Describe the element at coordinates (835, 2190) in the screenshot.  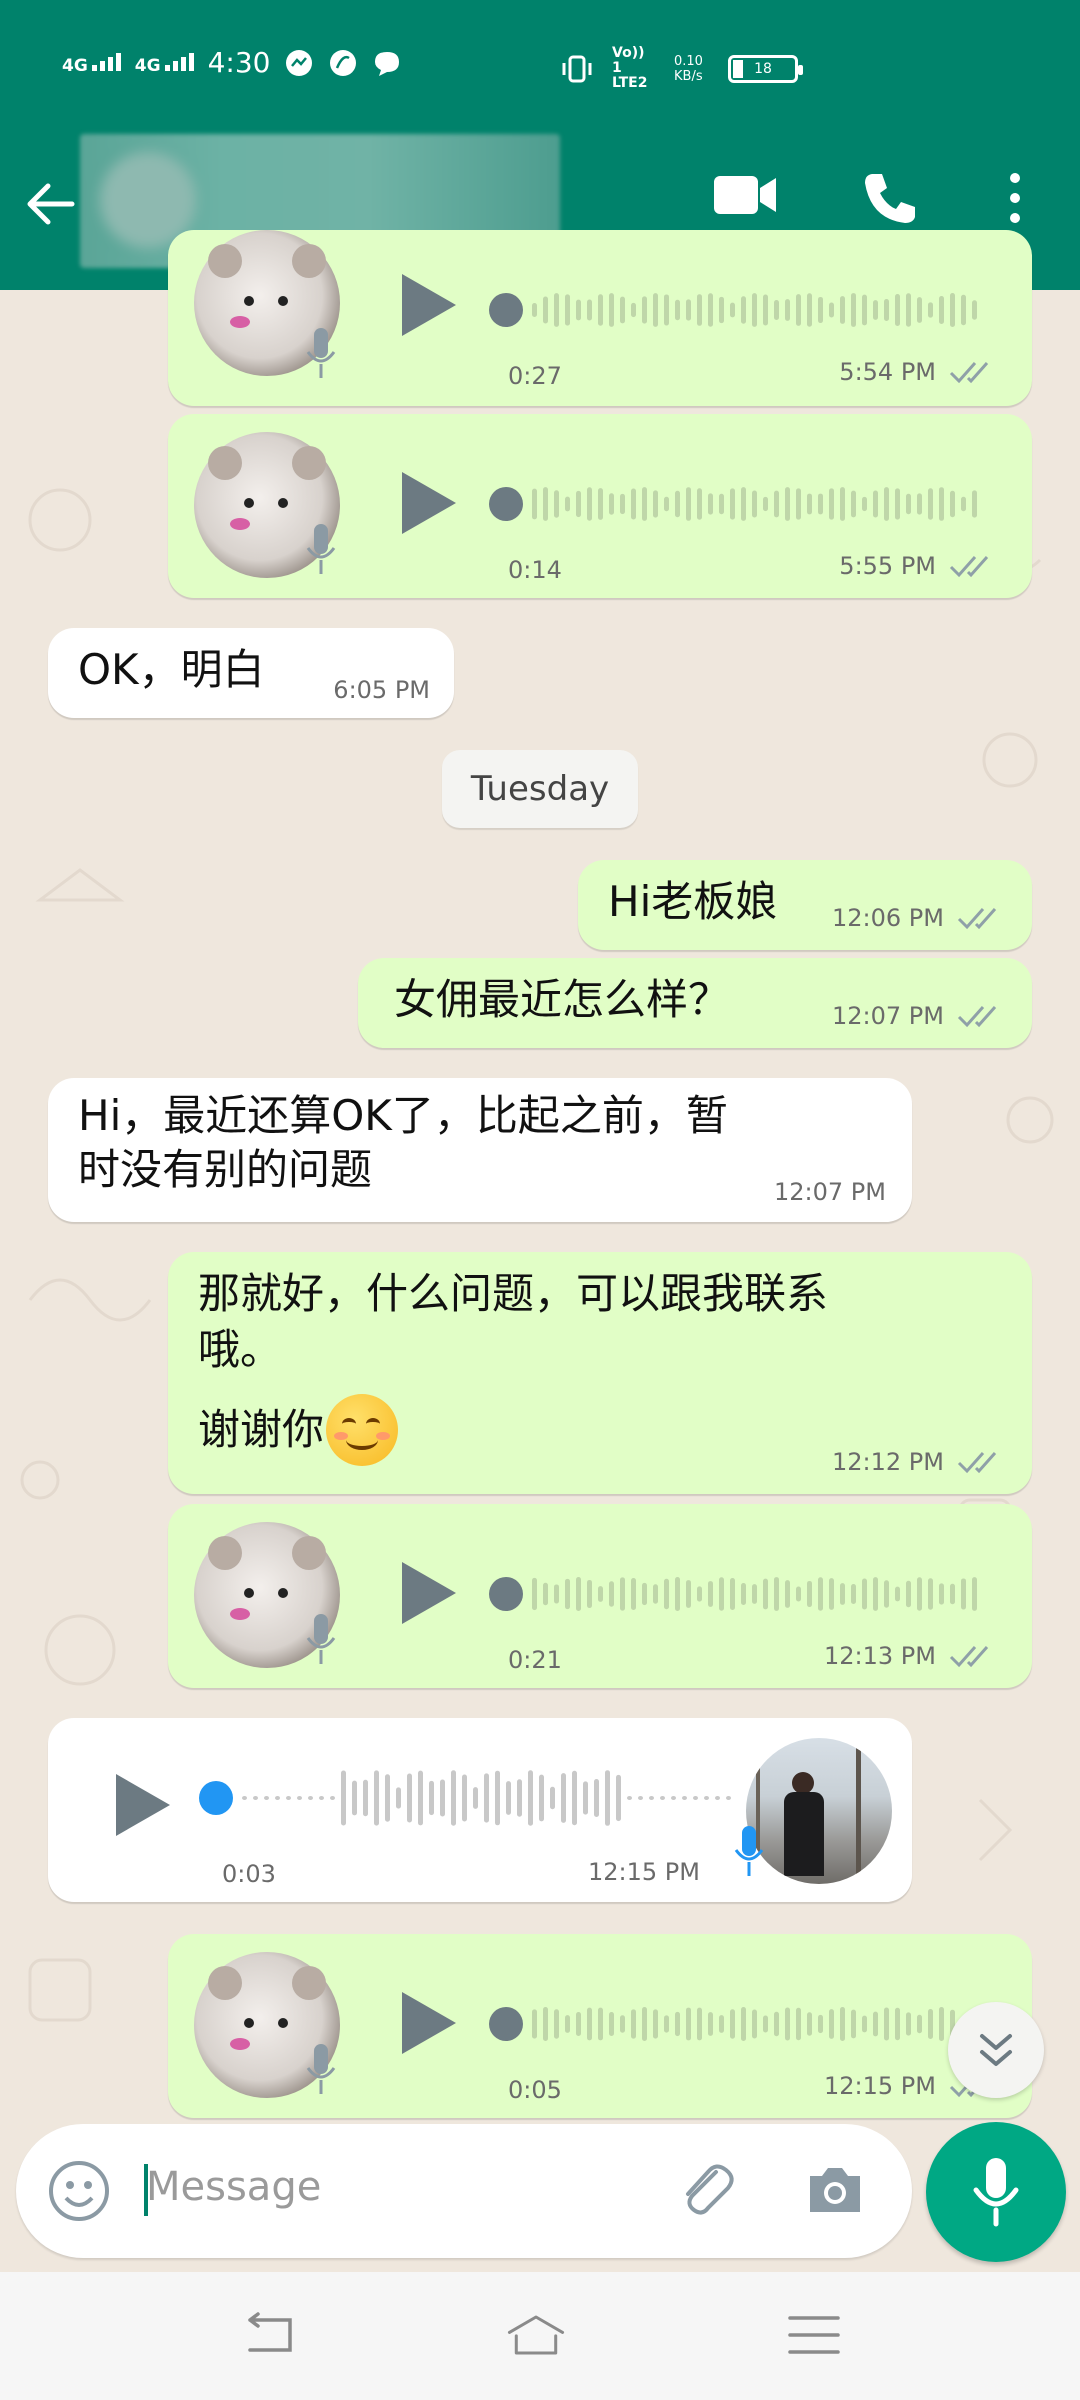
I see `camera-icon` at that location.